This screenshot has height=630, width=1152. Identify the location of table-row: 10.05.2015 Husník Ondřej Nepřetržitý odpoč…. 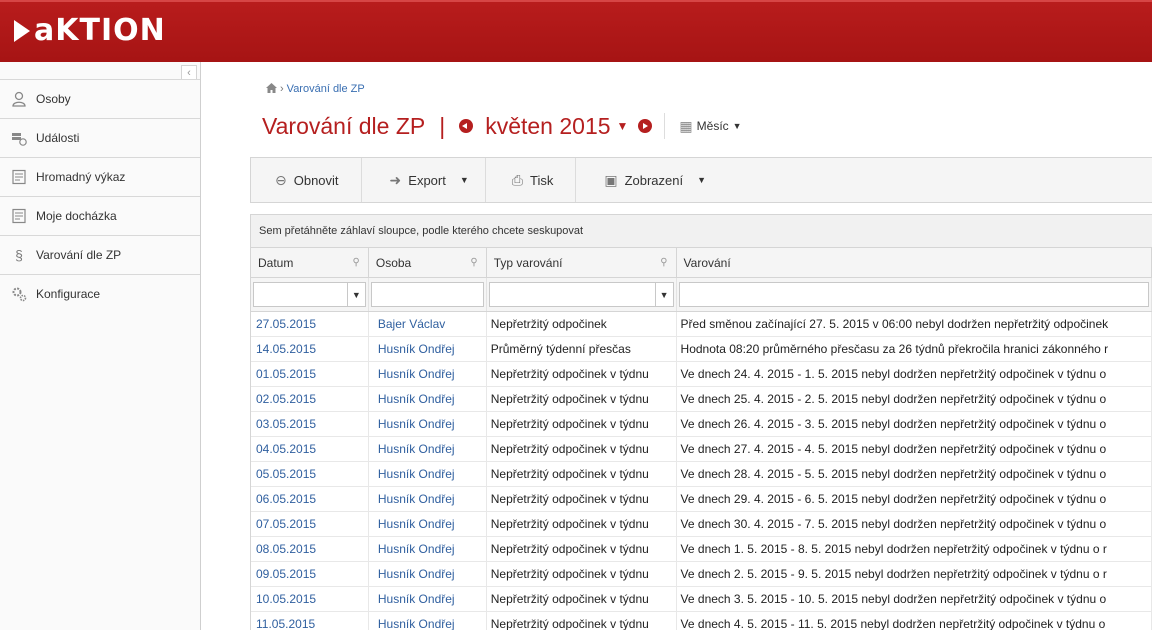
(701, 599).